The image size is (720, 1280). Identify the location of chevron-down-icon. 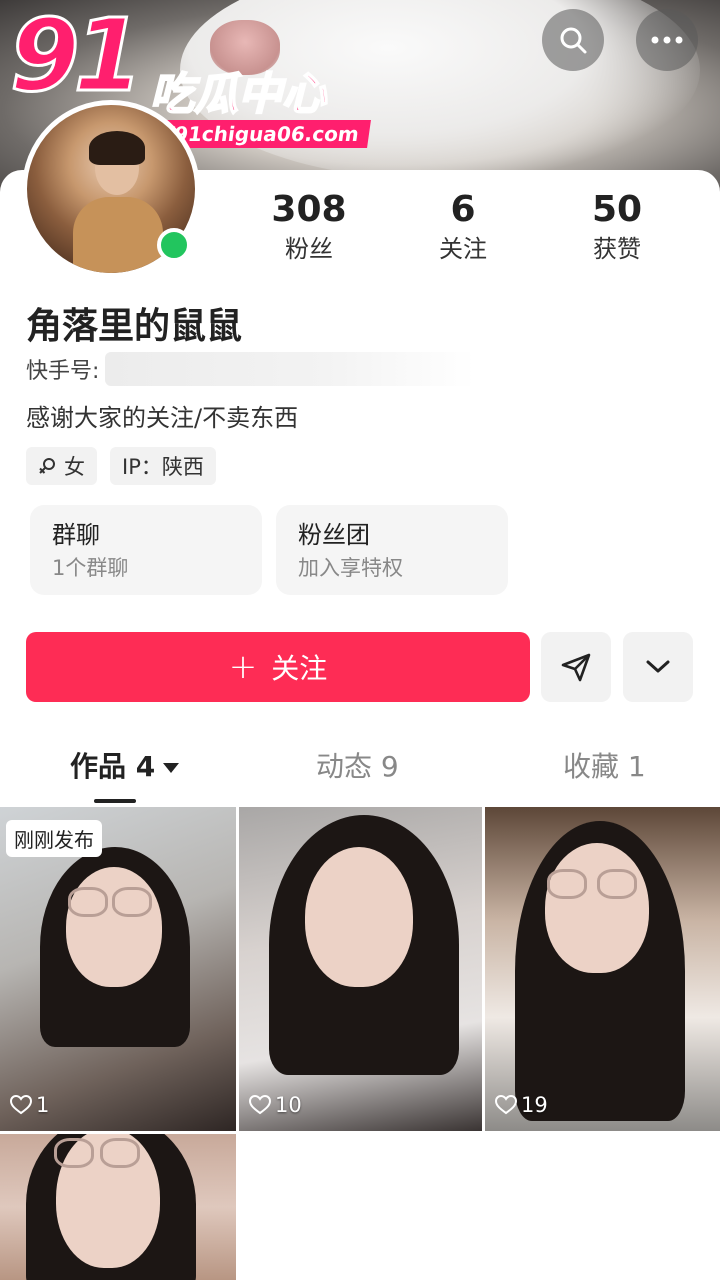
(658, 666).